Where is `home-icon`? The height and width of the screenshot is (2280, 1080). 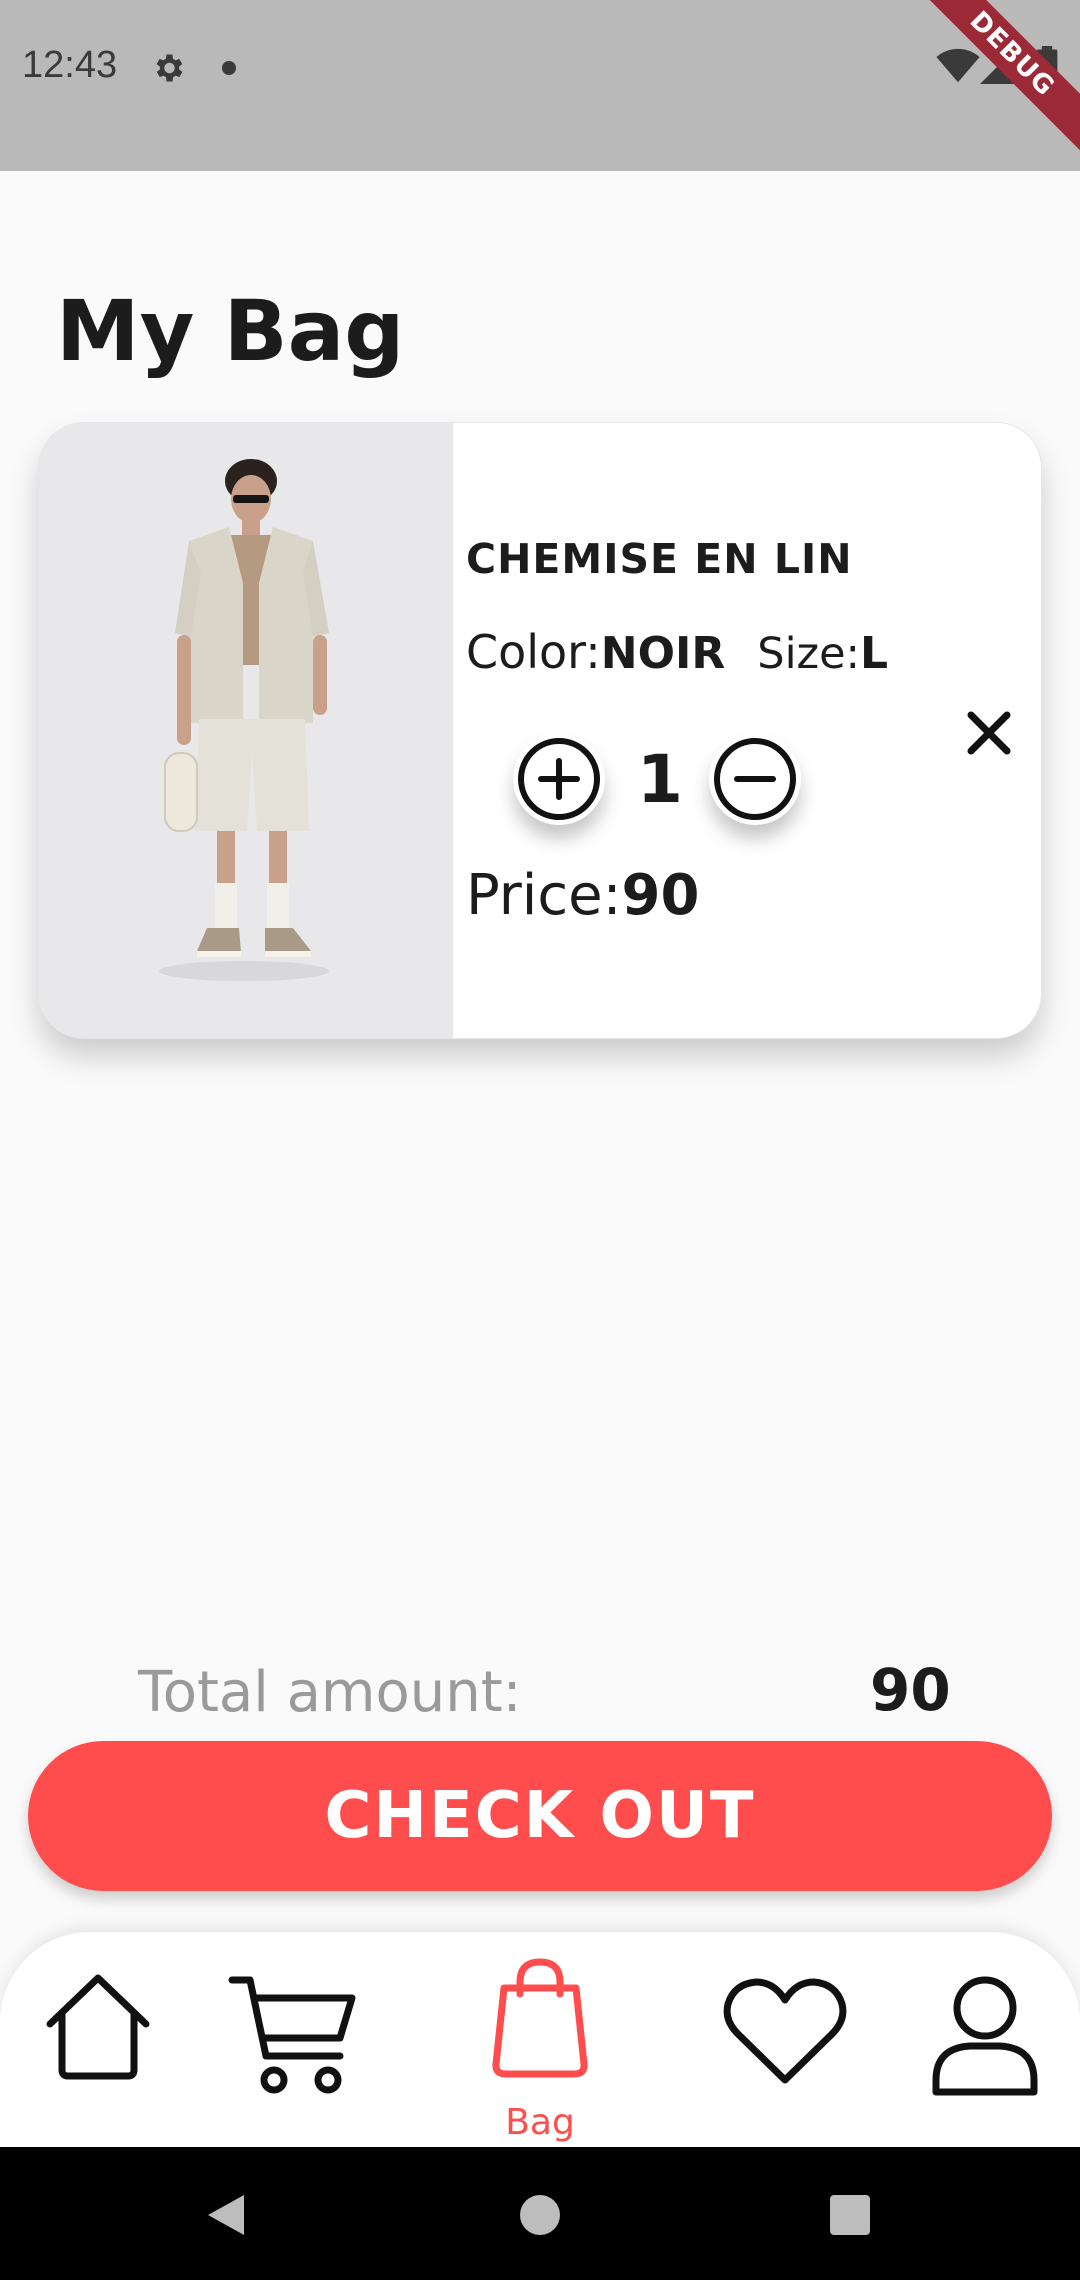 home-icon is located at coordinates (98, 2027).